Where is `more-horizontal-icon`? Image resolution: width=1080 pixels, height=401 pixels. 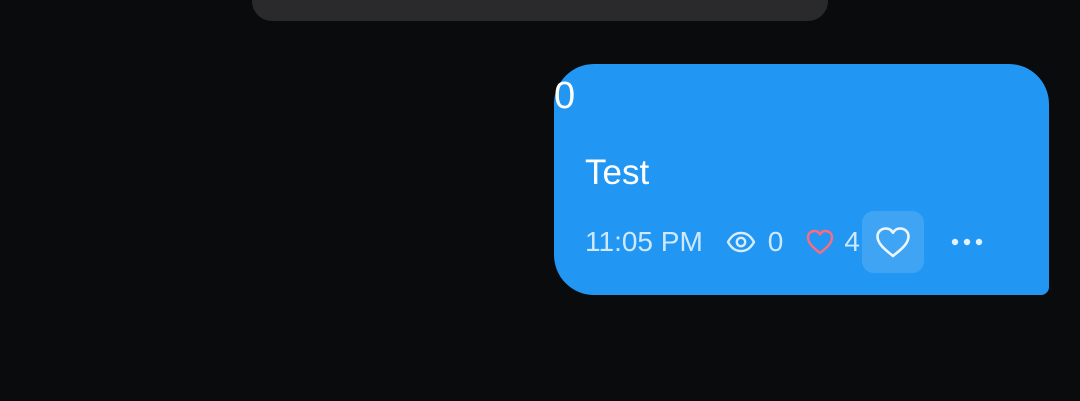 more-horizontal-icon is located at coordinates (967, 242).